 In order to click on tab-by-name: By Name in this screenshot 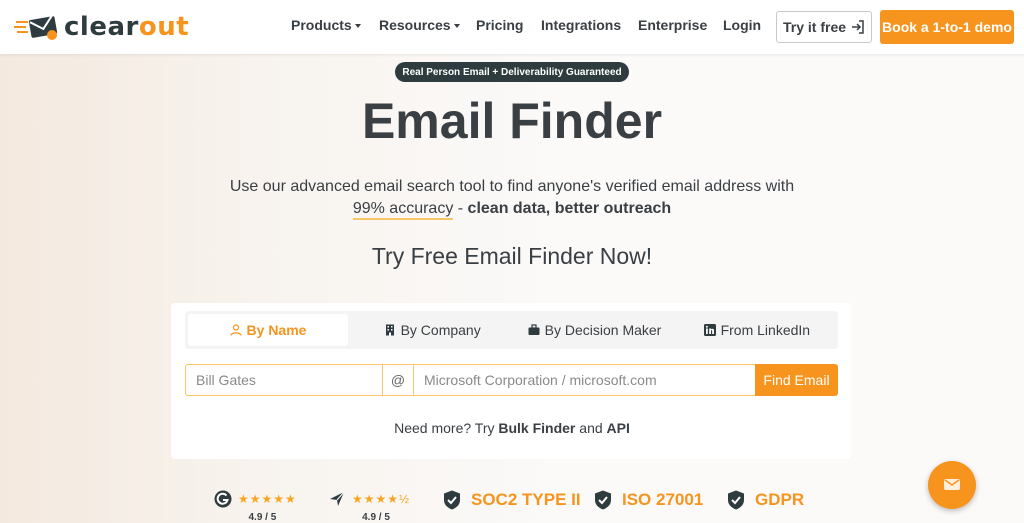, I will do `click(268, 330)`.